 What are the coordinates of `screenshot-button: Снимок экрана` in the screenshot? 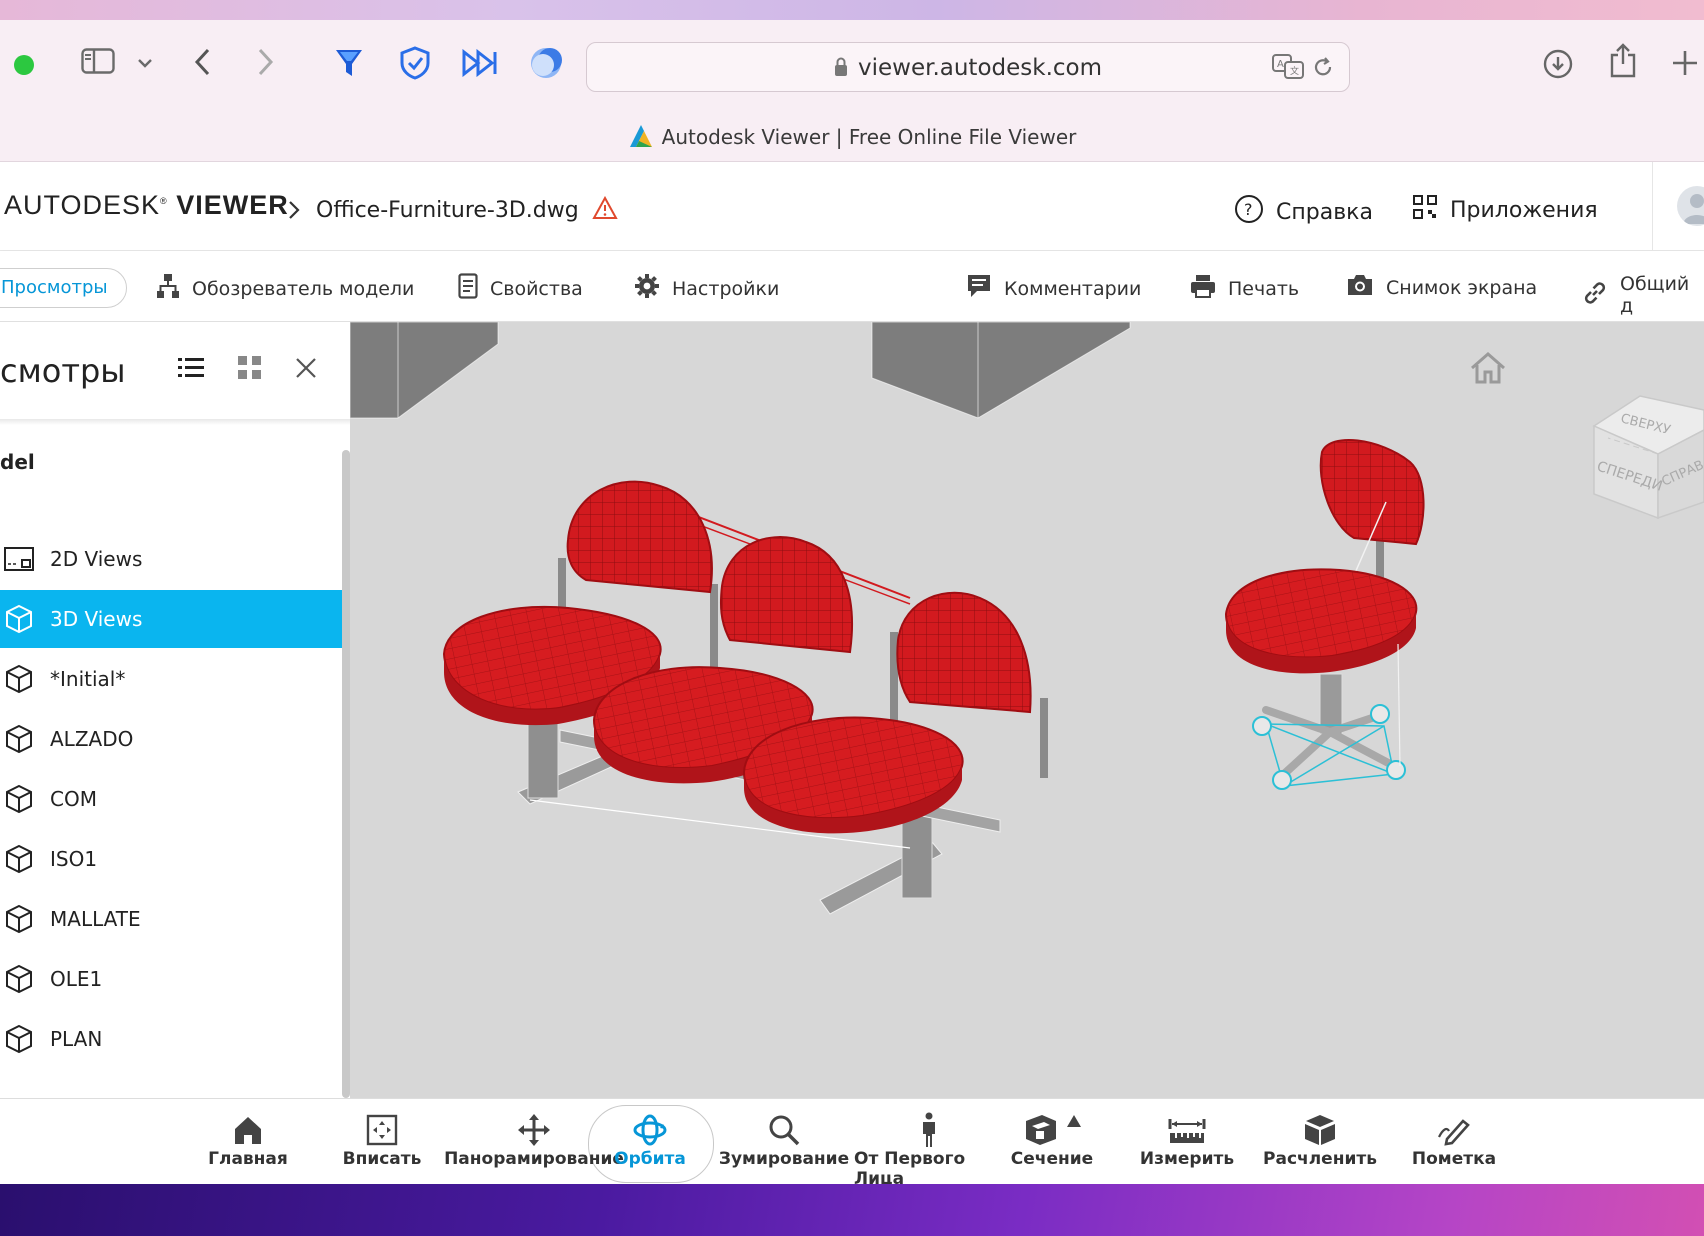 It's located at (1441, 287).